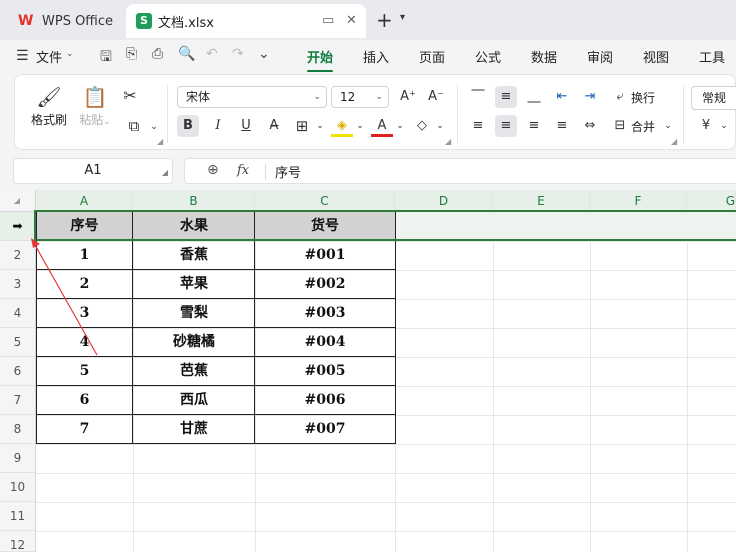 The image size is (736, 552). I want to click on cell-b6: 芭蕉, so click(194, 371).